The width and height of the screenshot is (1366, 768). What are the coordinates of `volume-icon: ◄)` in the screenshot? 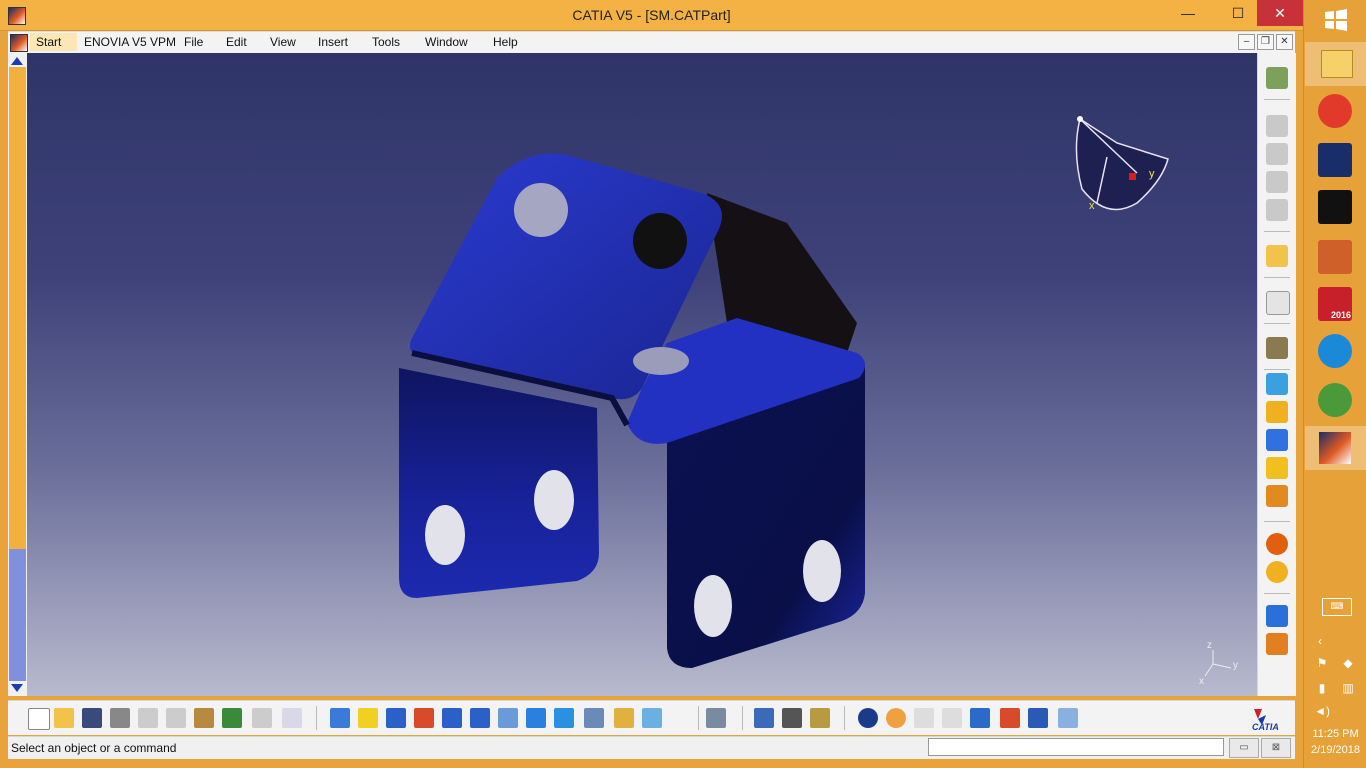 It's located at (1322, 711).